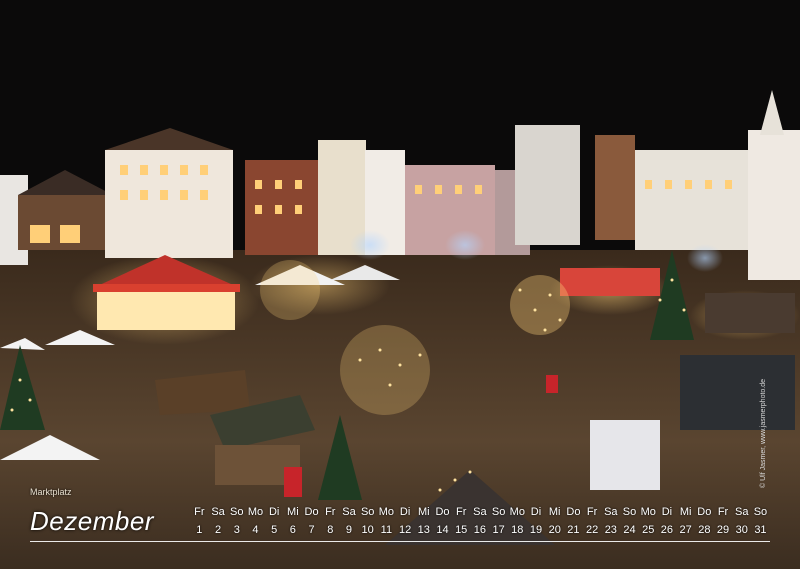 The image size is (800, 569). What do you see at coordinates (517, 530) in the screenshot?
I see `day-number: 18` at bounding box center [517, 530].